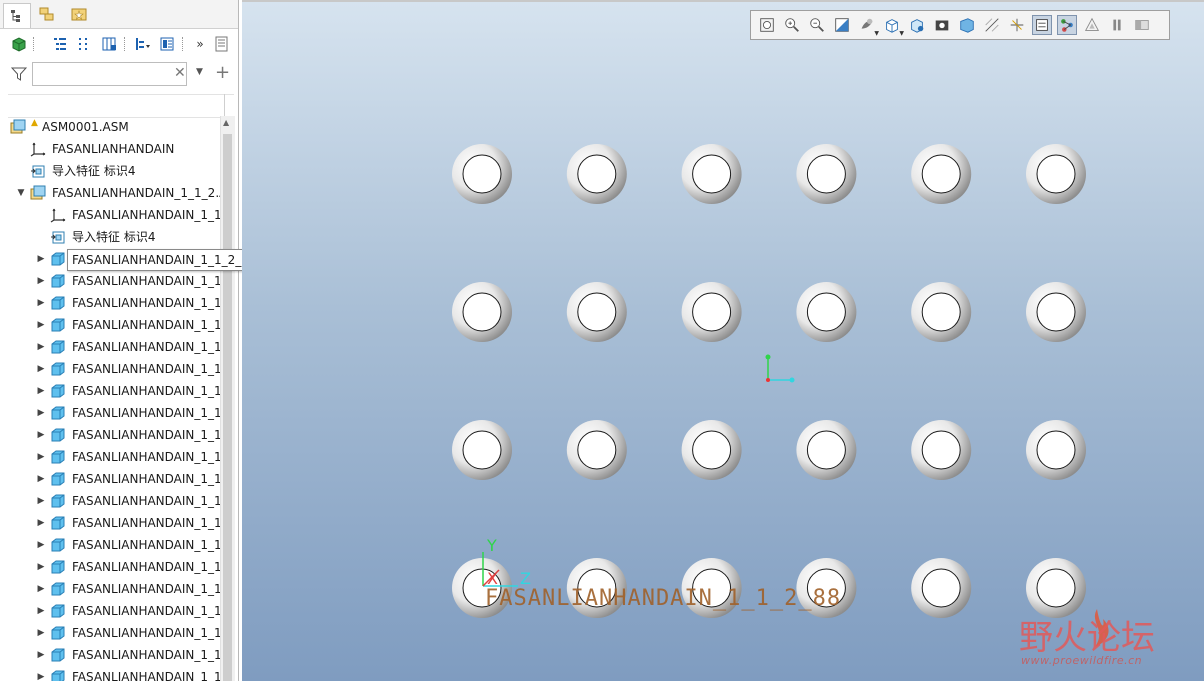  What do you see at coordinates (109, 44) in the screenshot?
I see `tree-columns-button` at bounding box center [109, 44].